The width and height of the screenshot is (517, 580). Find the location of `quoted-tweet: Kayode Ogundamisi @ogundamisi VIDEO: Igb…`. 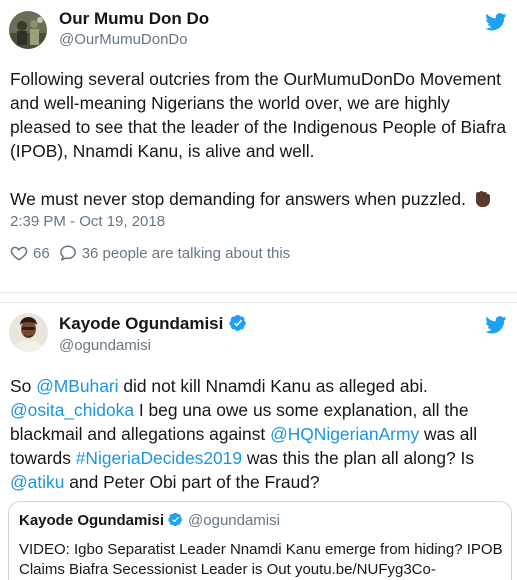

quoted-tweet: Kayode Ogundamisi @ogundamisi VIDEO: Igb… is located at coordinates (260, 540).